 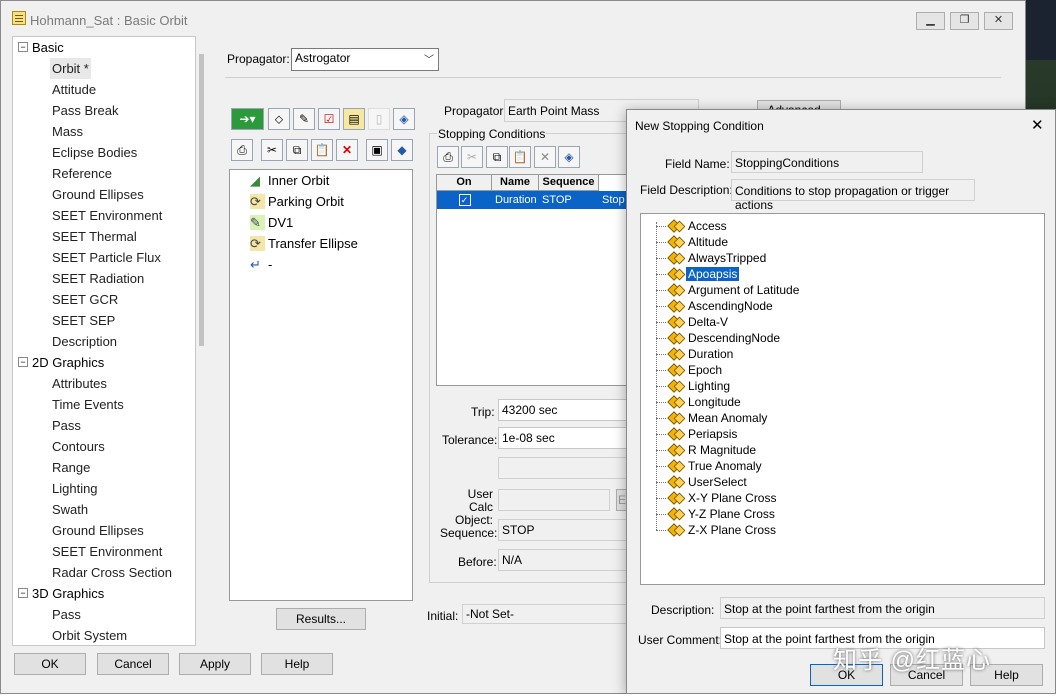 What do you see at coordinates (402, 150) in the screenshot?
I see `library-icon: ◆` at bounding box center [402, 150].